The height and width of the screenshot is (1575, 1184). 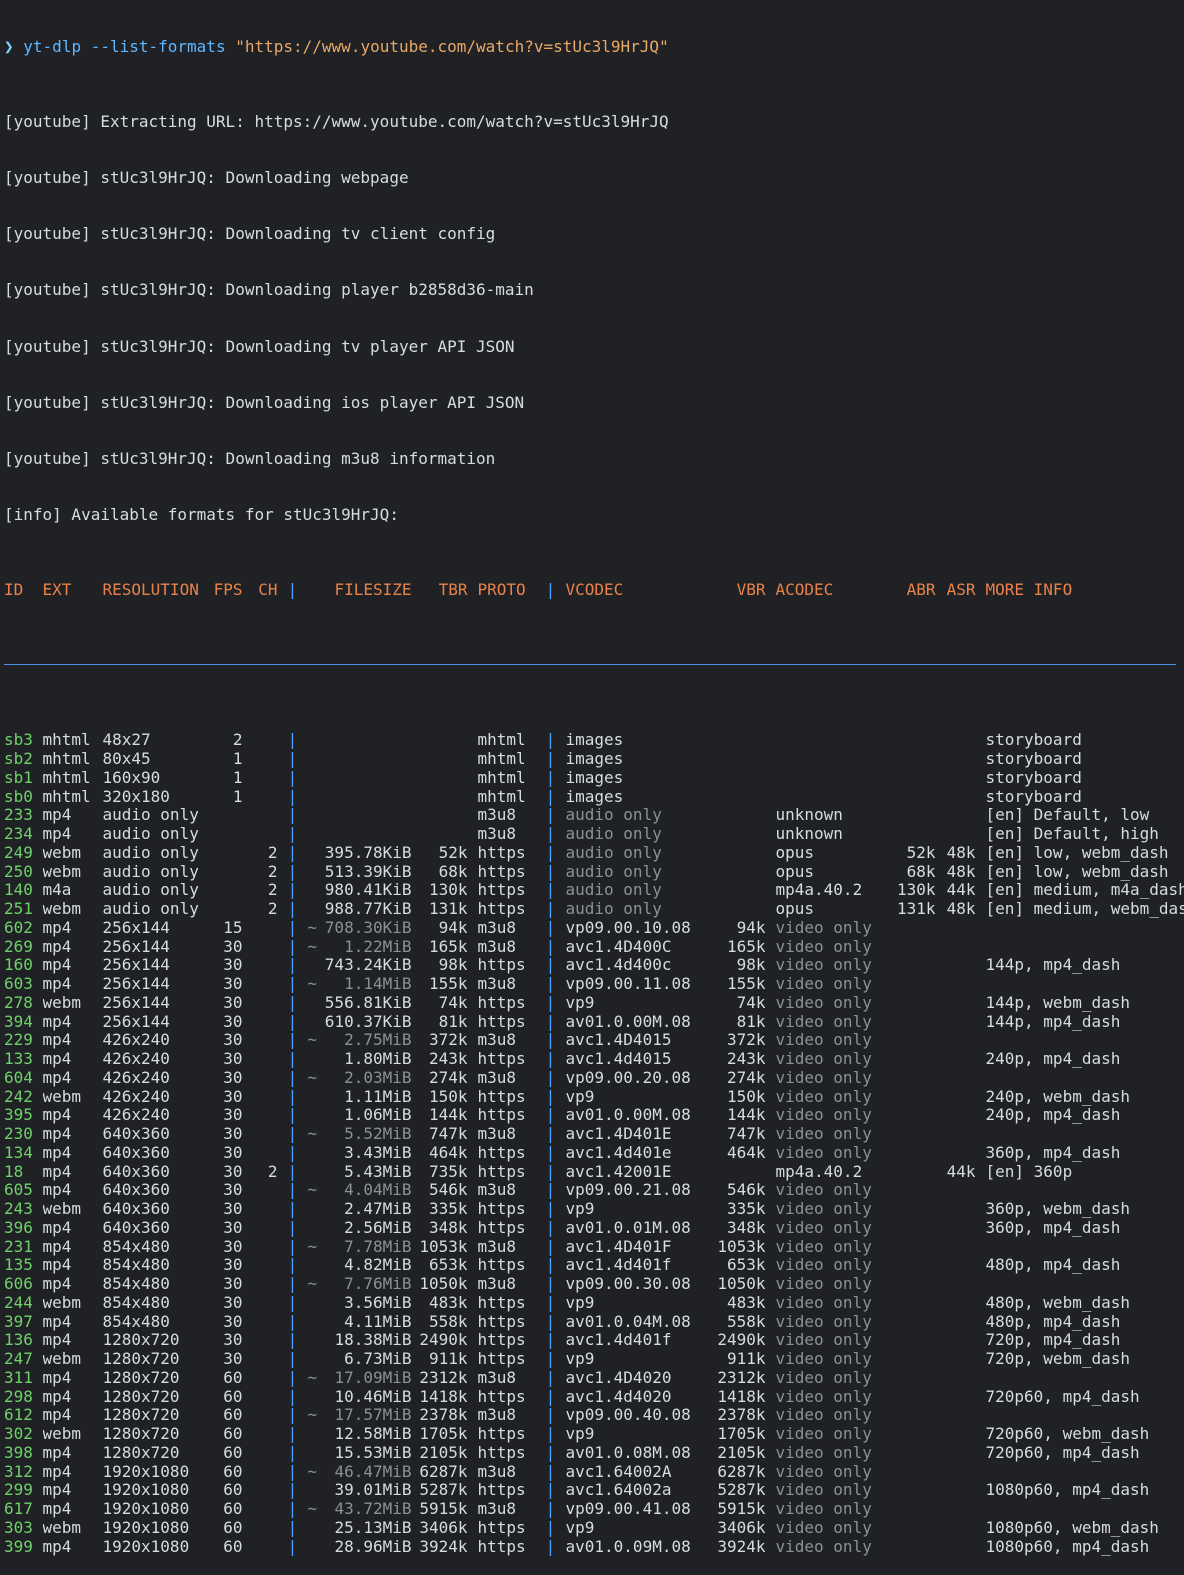 I want to click on format-fps: 1, so click(x=228, y=797).